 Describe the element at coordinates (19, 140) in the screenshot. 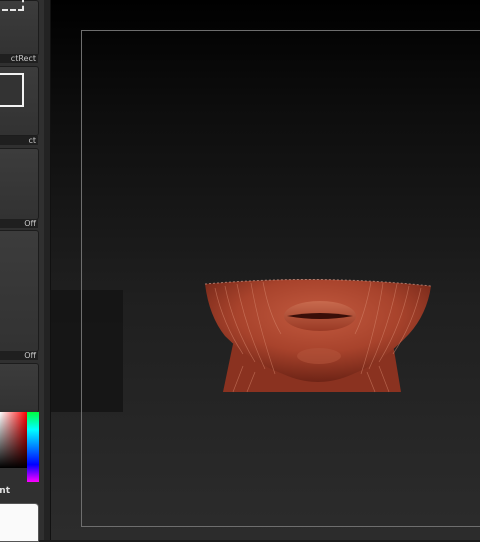

I see `rect-tool-label: ct` at that location.